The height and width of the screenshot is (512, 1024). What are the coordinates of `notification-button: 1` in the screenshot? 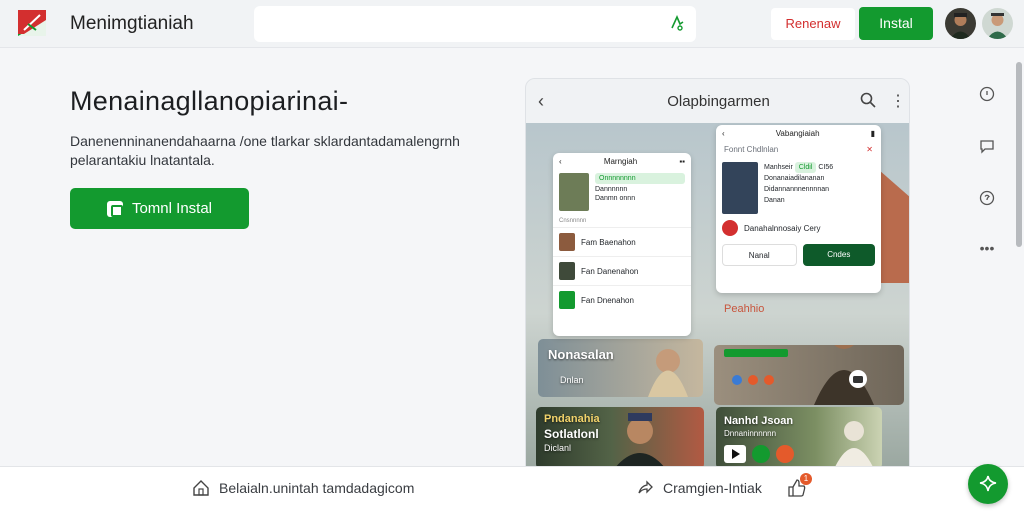 It's located at (799, 486).